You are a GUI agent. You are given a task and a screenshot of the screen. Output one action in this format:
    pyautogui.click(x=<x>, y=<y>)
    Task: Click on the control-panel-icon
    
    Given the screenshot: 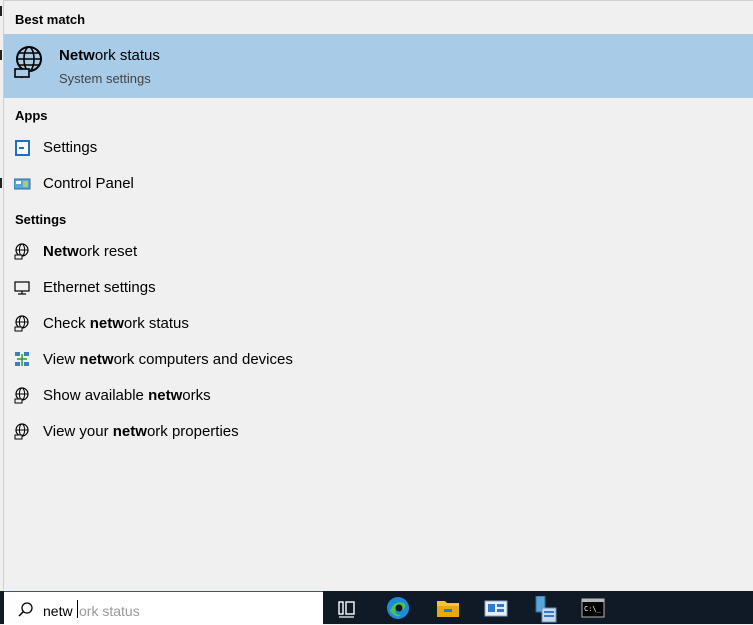 What is the action you would take?
    pyautogui.click(x=22, y=184)
    